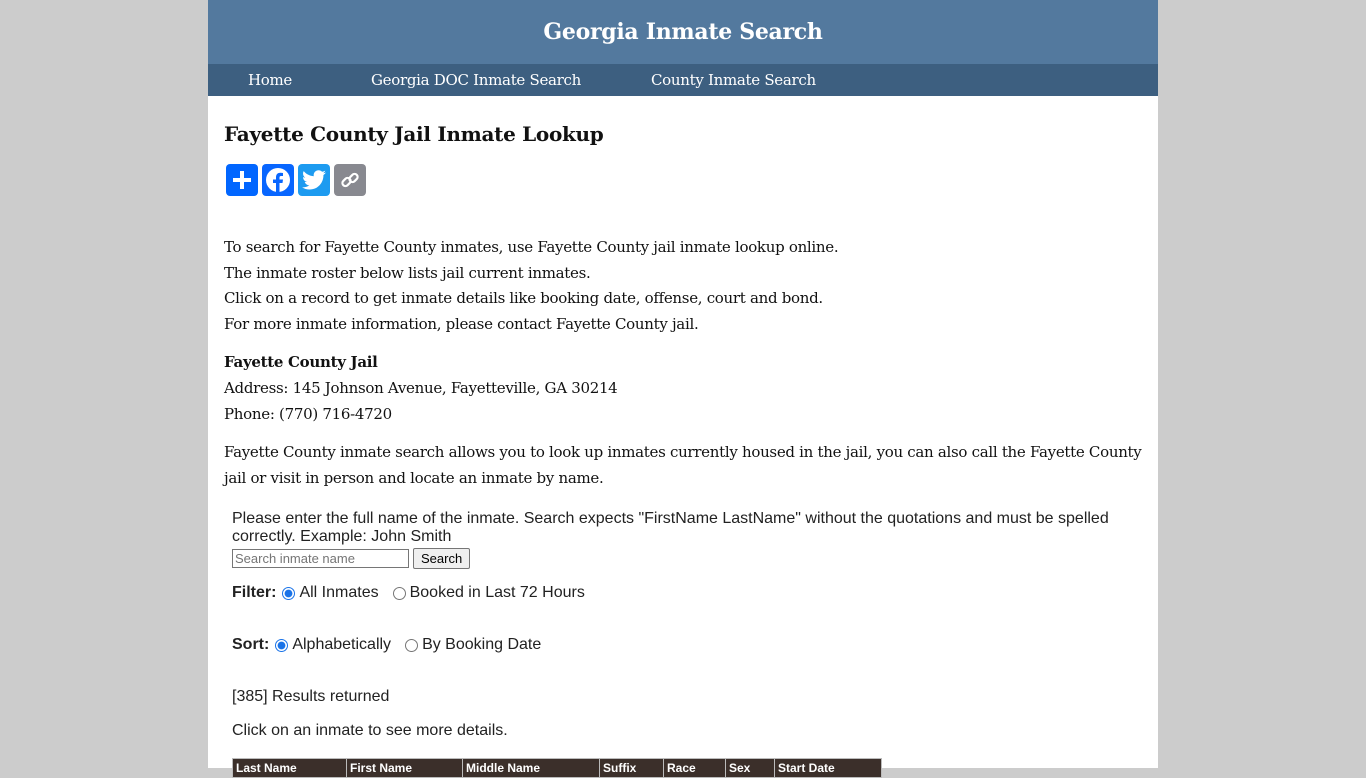 This screenshot has height=778, width=1366. I want to click on twitter-share-button, so click(314, 180).